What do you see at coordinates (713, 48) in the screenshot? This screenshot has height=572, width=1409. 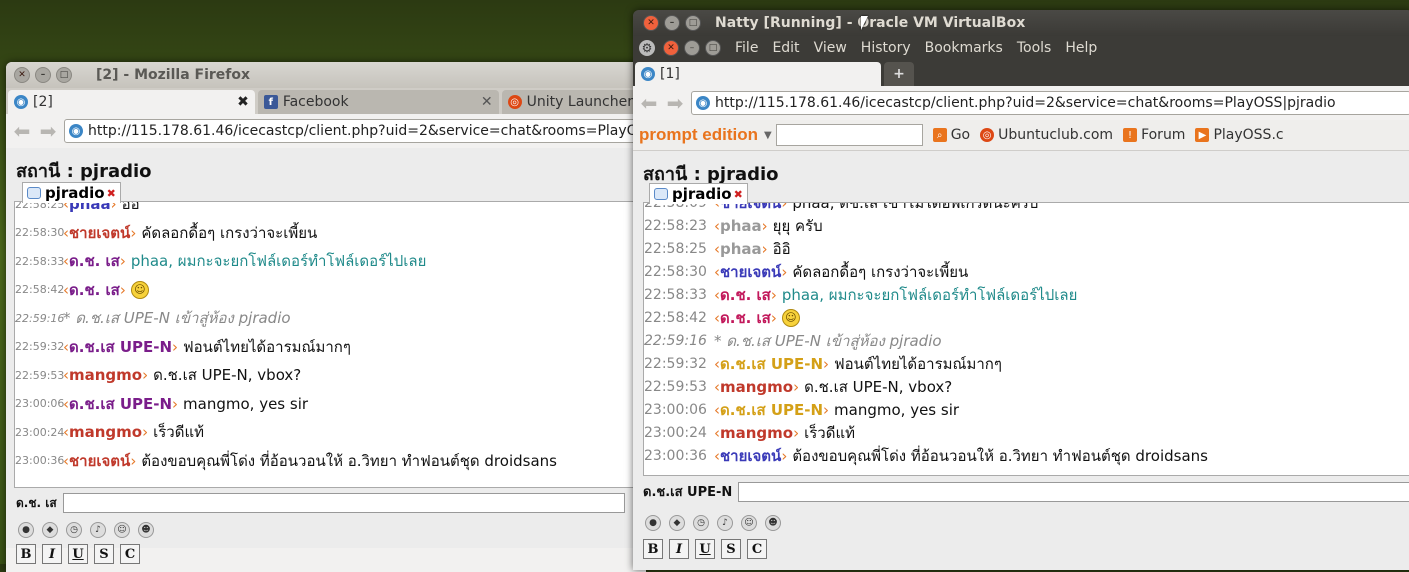 I see `guest-maximize-icon: □` at bounding box center [713, 48].